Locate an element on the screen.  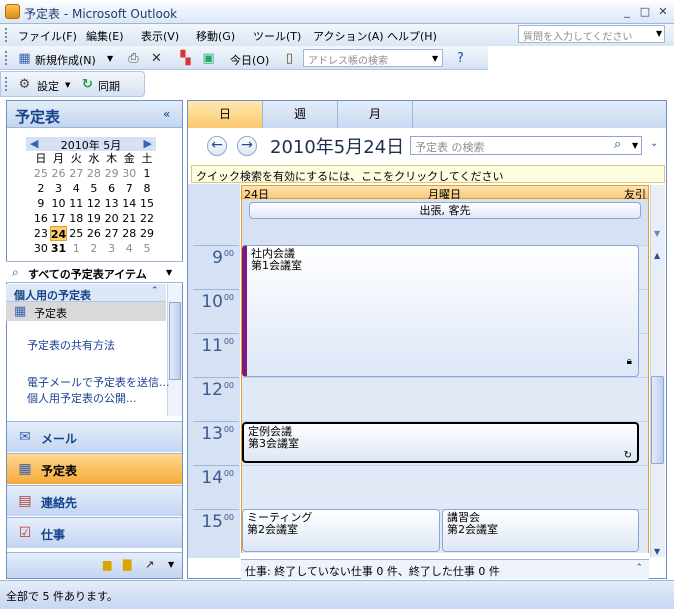
nav-button-mail: ✉ メール is located at coordinates (94, 436).